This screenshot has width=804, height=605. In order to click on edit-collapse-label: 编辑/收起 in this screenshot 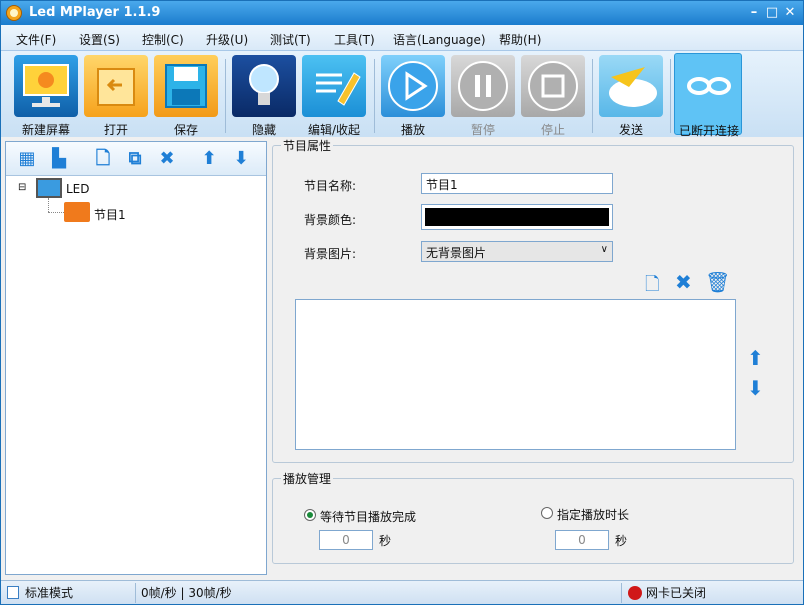, I will do `click(334, 130)`.